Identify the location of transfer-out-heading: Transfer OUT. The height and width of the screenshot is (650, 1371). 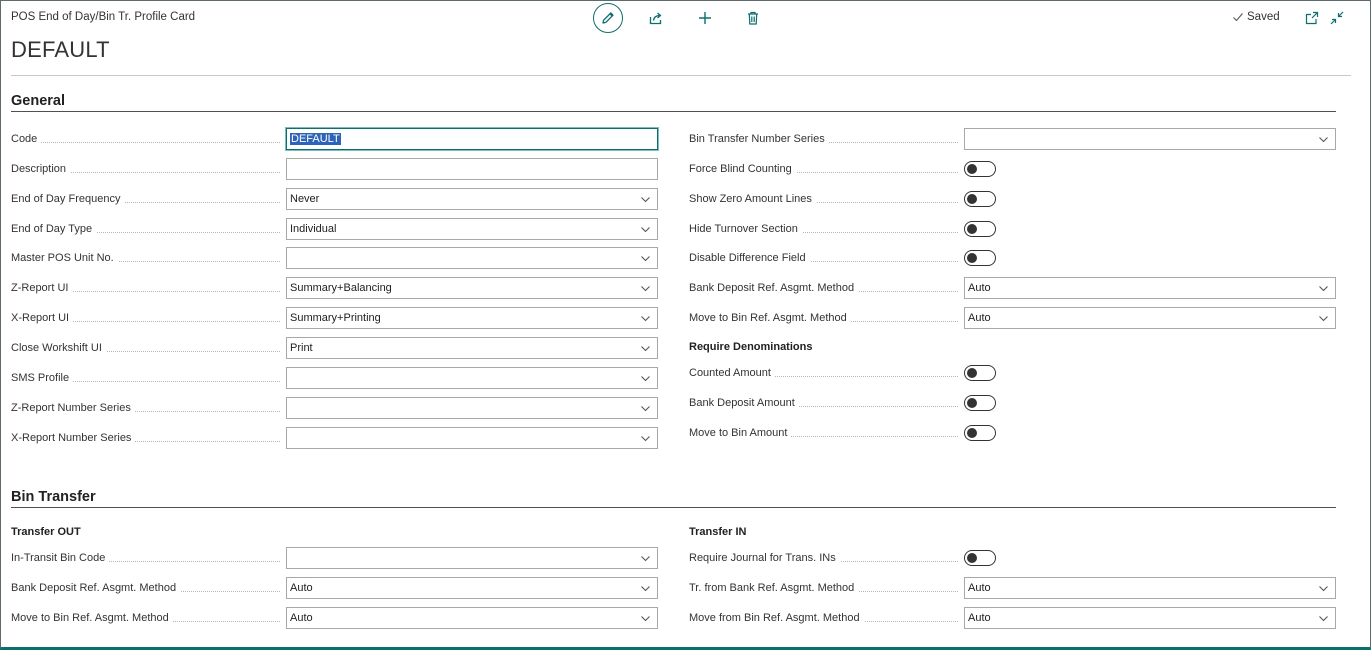
(46, 532).